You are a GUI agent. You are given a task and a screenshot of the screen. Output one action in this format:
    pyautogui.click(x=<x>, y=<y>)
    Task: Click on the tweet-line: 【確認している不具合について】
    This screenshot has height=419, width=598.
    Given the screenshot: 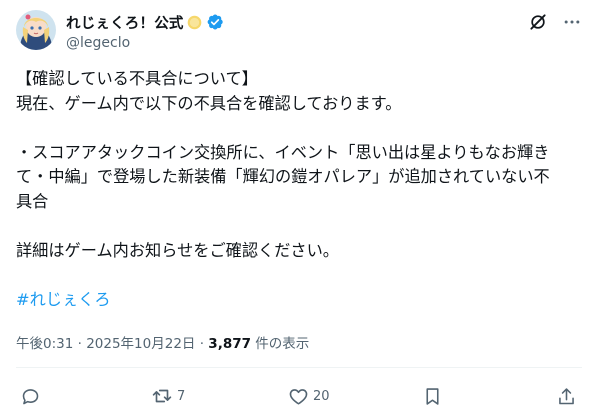 What is the action you would take?
    pyautogui.click(x=137, y=78)
    